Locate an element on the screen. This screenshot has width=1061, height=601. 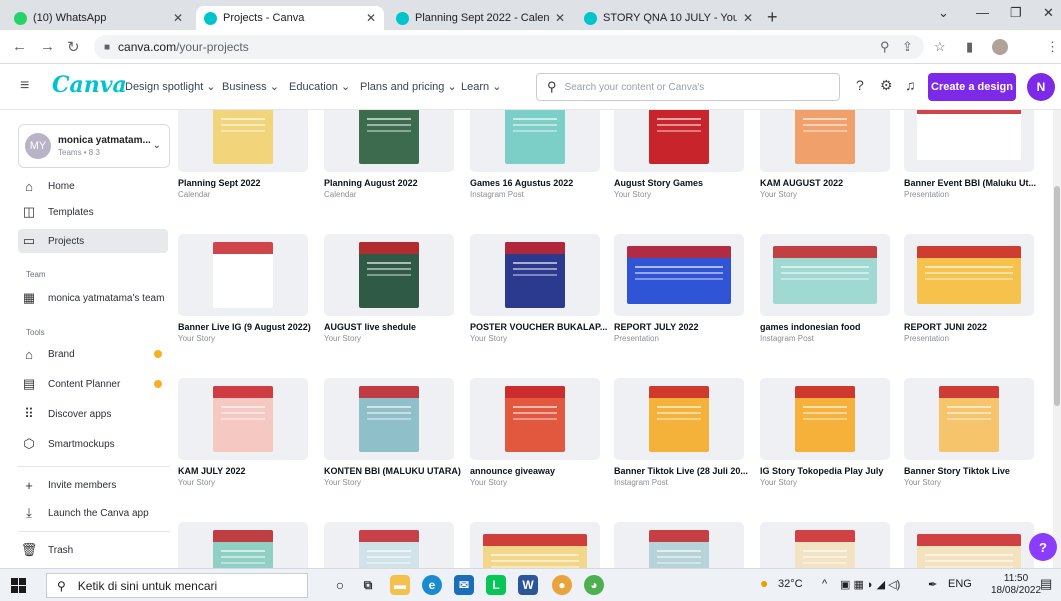
sidebar-panel-icon: ▮ is located at coordinates (969, 47).